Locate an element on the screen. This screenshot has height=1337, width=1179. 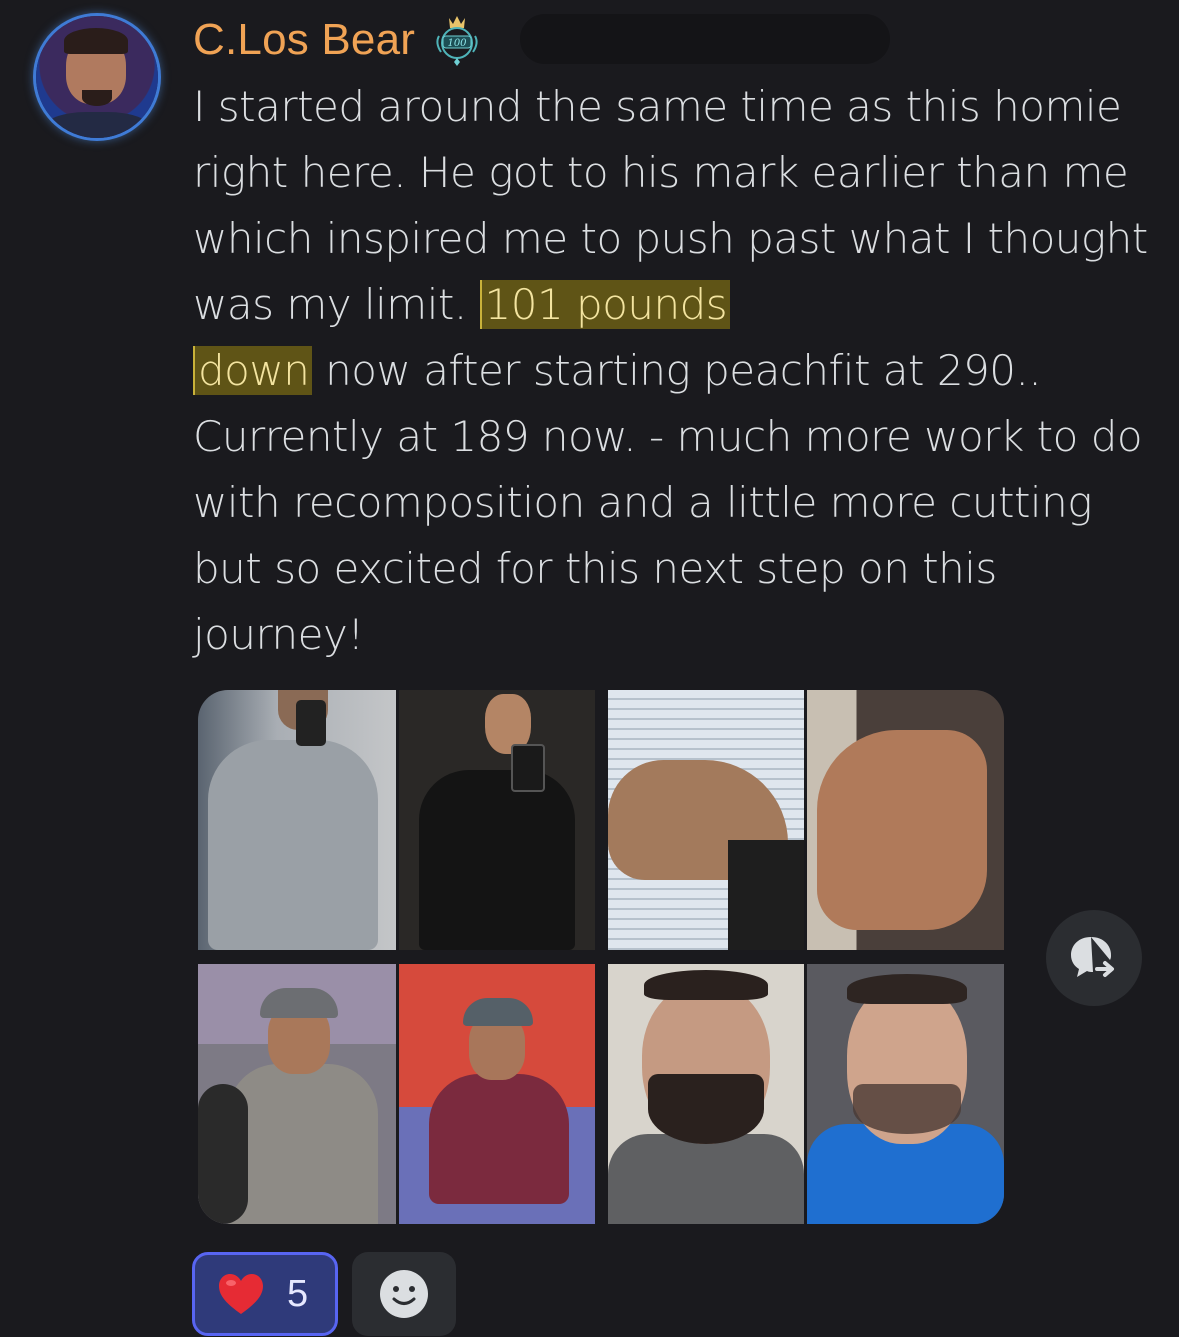
after-gym-selfie-photo is located at coordinates (497, 1094).